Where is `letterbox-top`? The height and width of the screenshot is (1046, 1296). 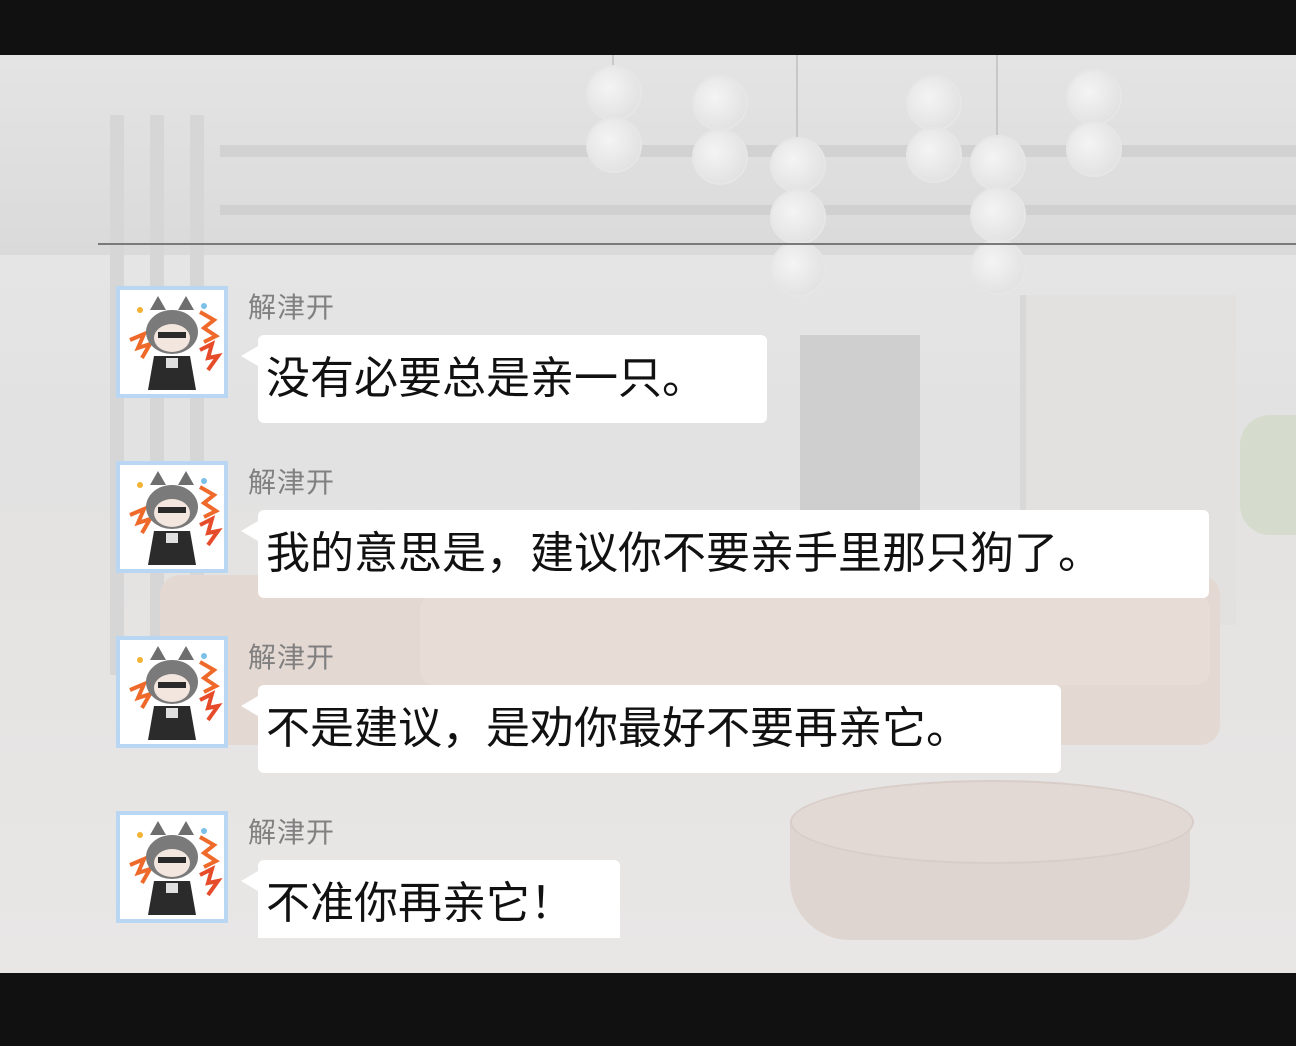 letterbox-top is located at coordinates (648, 27).